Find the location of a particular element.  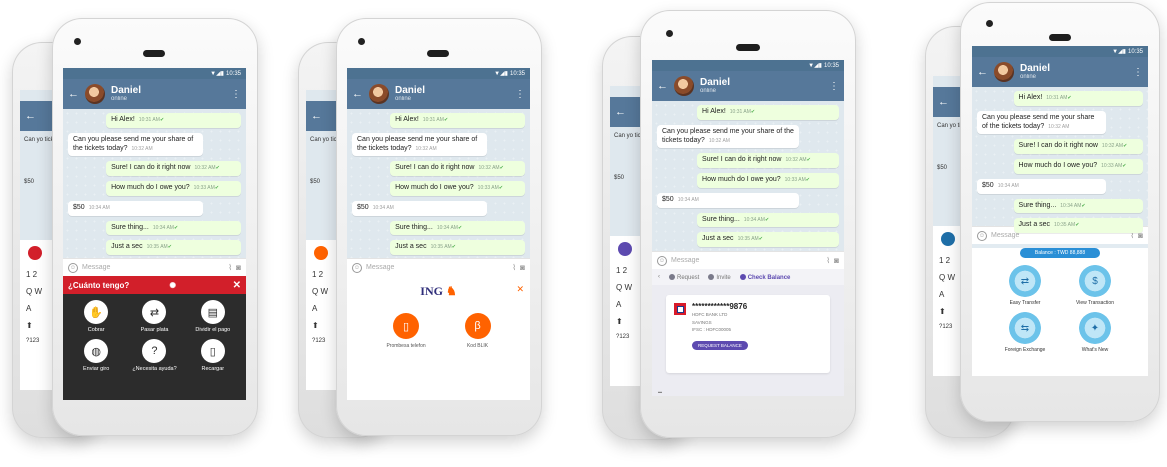

panel1-action: ◍ Enviar giro is located at coordinates (96, 355).